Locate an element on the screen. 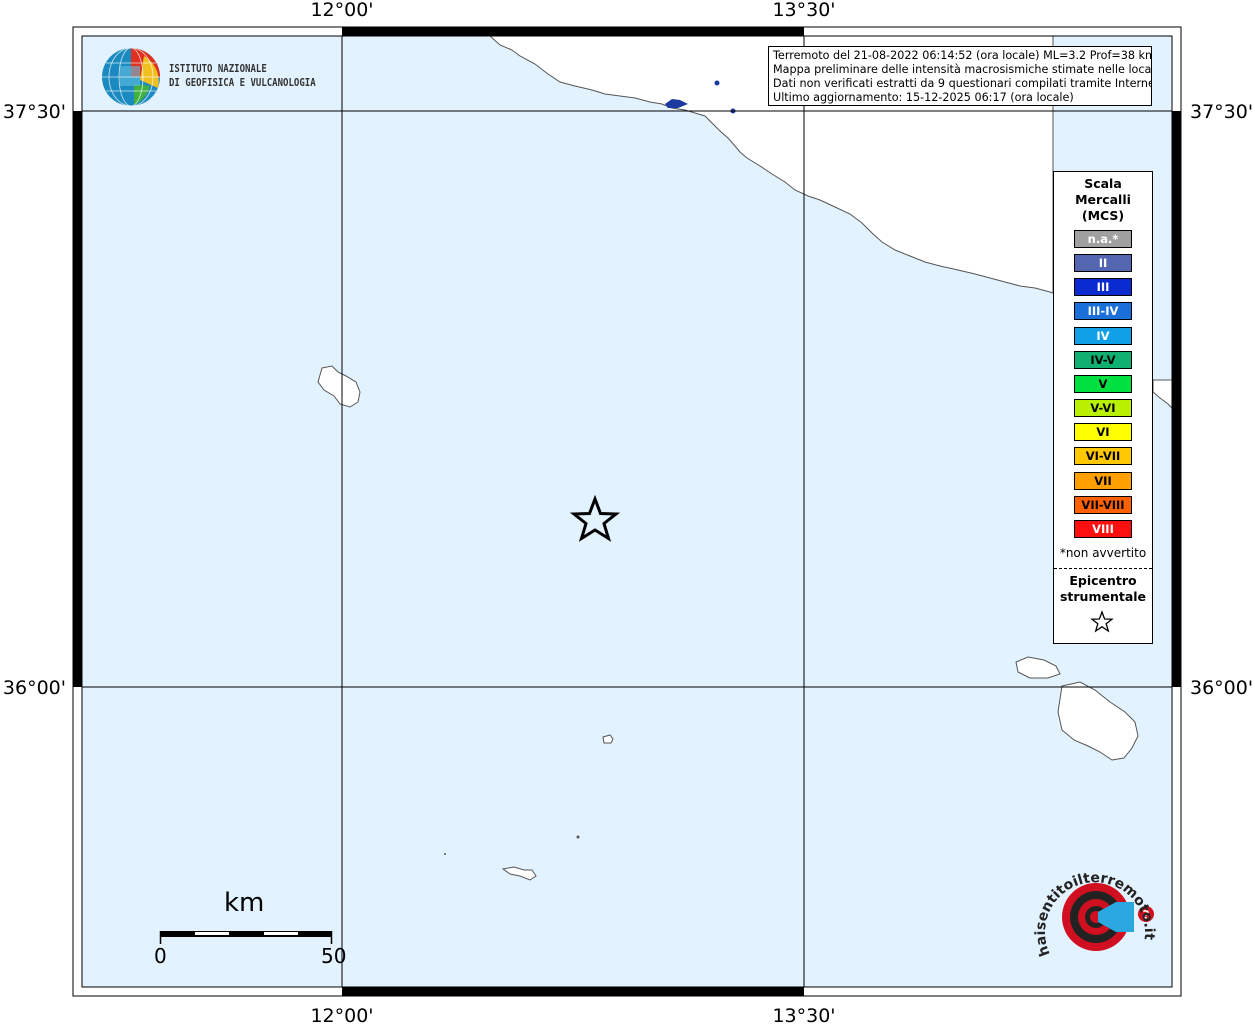  legend-item-n-a: n.a.* is located at coordinates (1103, 239).